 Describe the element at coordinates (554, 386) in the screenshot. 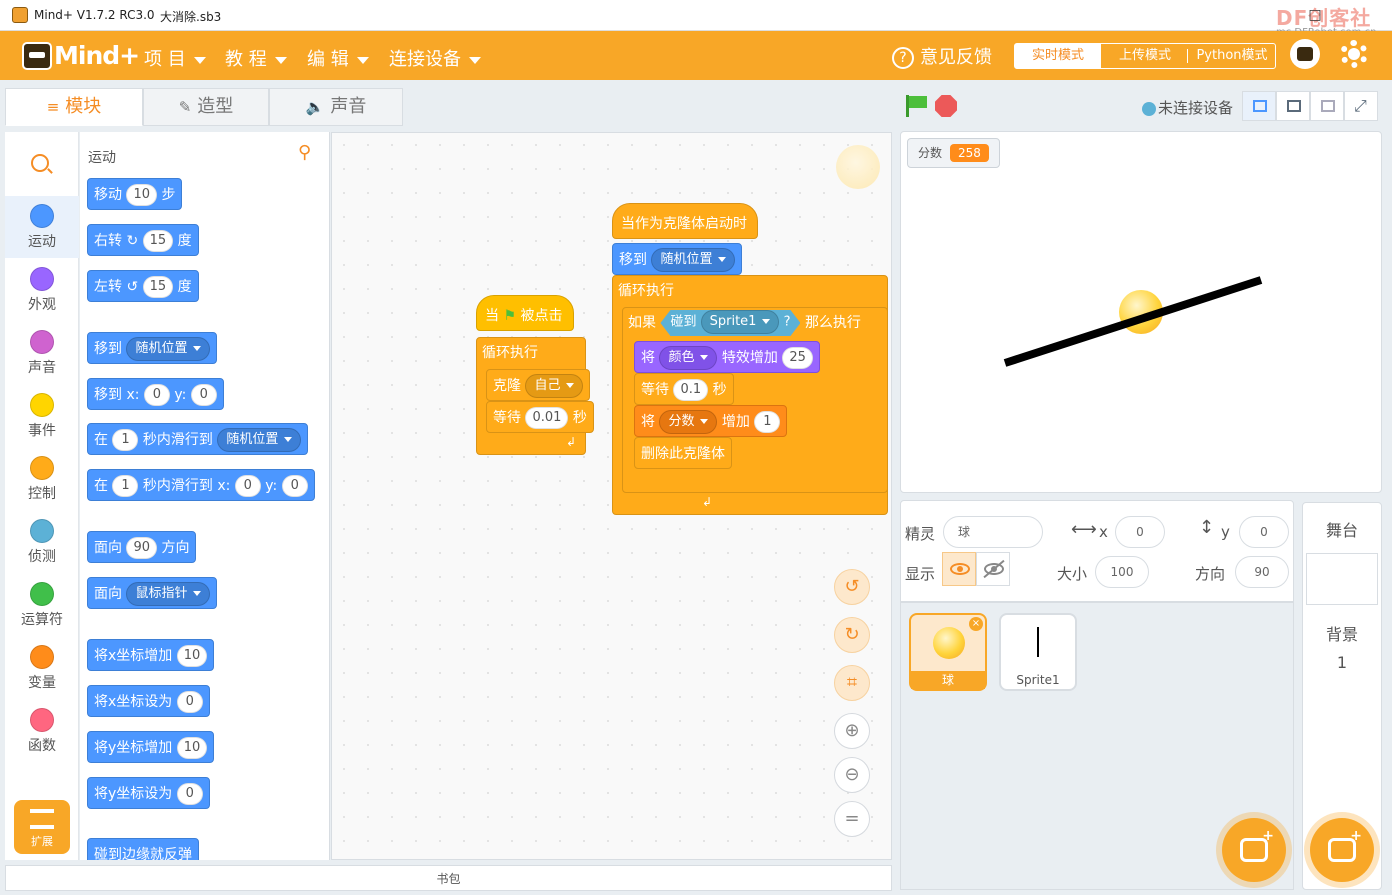

I see `clone-target-dropdown: 自己` at that location.